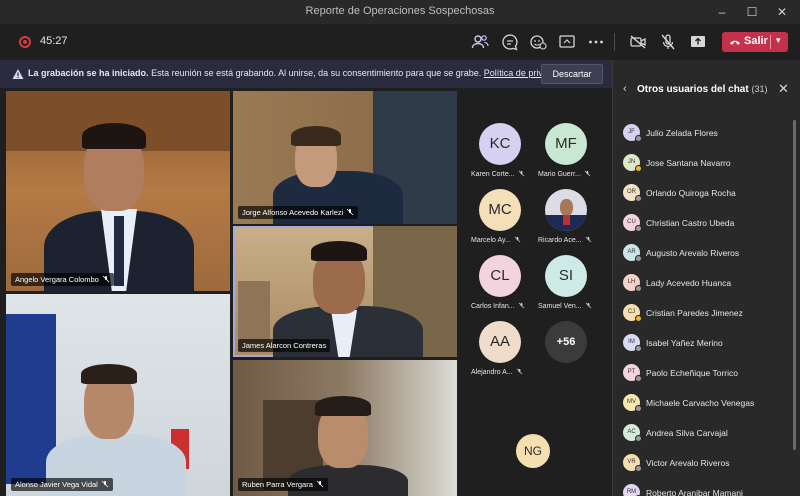  What do you see at coordinates (500, 210) in the screenshot?
I see `participant-avatar: MC` at bounding box center [500, 210].